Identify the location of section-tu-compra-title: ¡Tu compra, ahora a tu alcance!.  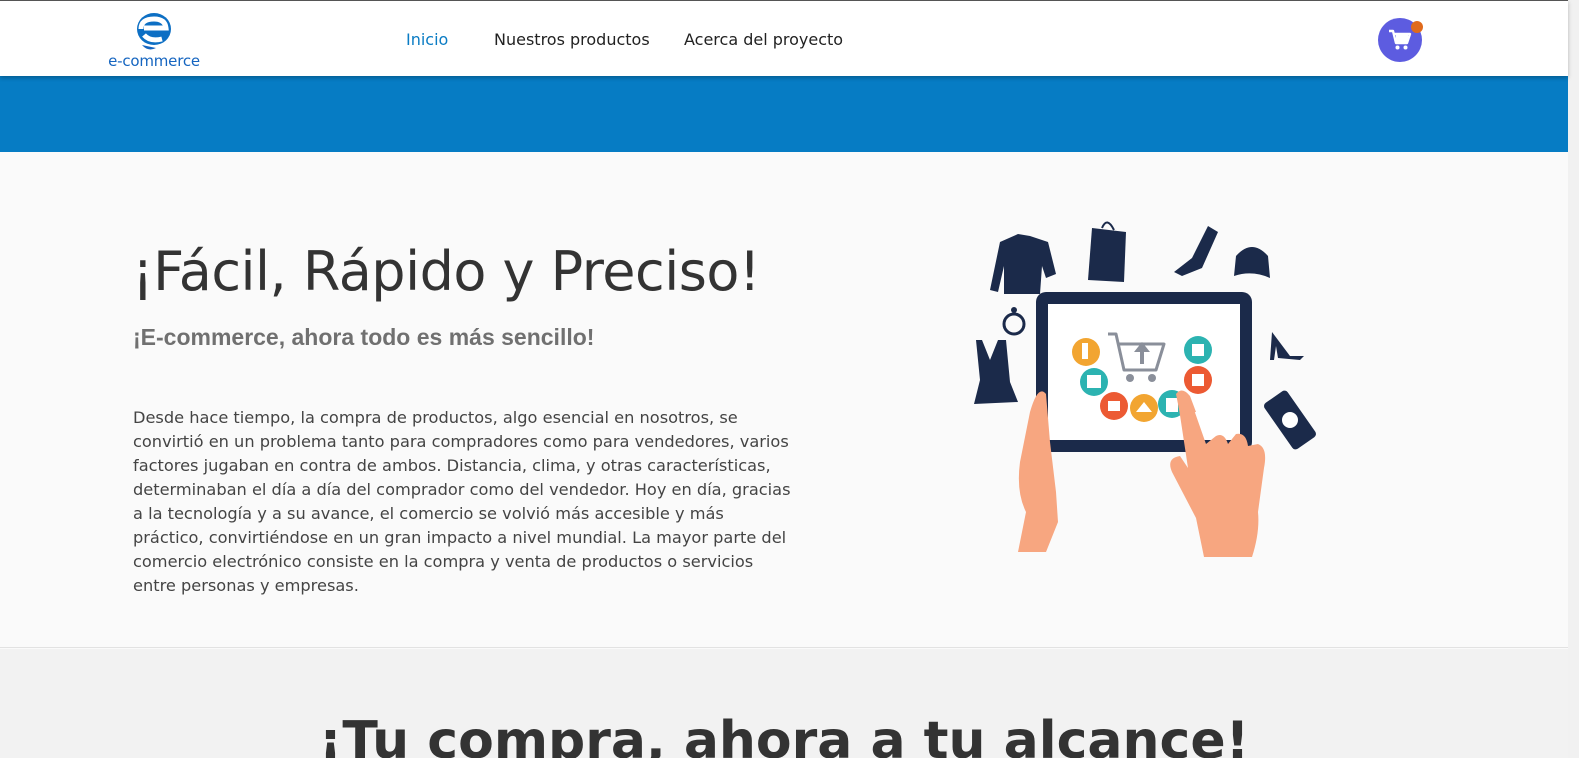
(784, 734).